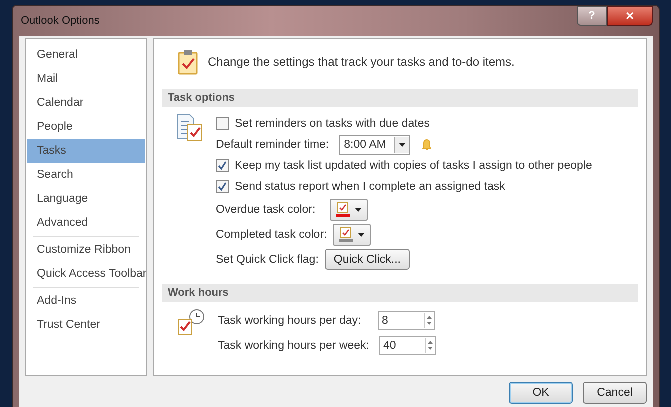 The width and height of the screenshot is (671, 407). I want to click on spin-field: 8, so click(406, 320).